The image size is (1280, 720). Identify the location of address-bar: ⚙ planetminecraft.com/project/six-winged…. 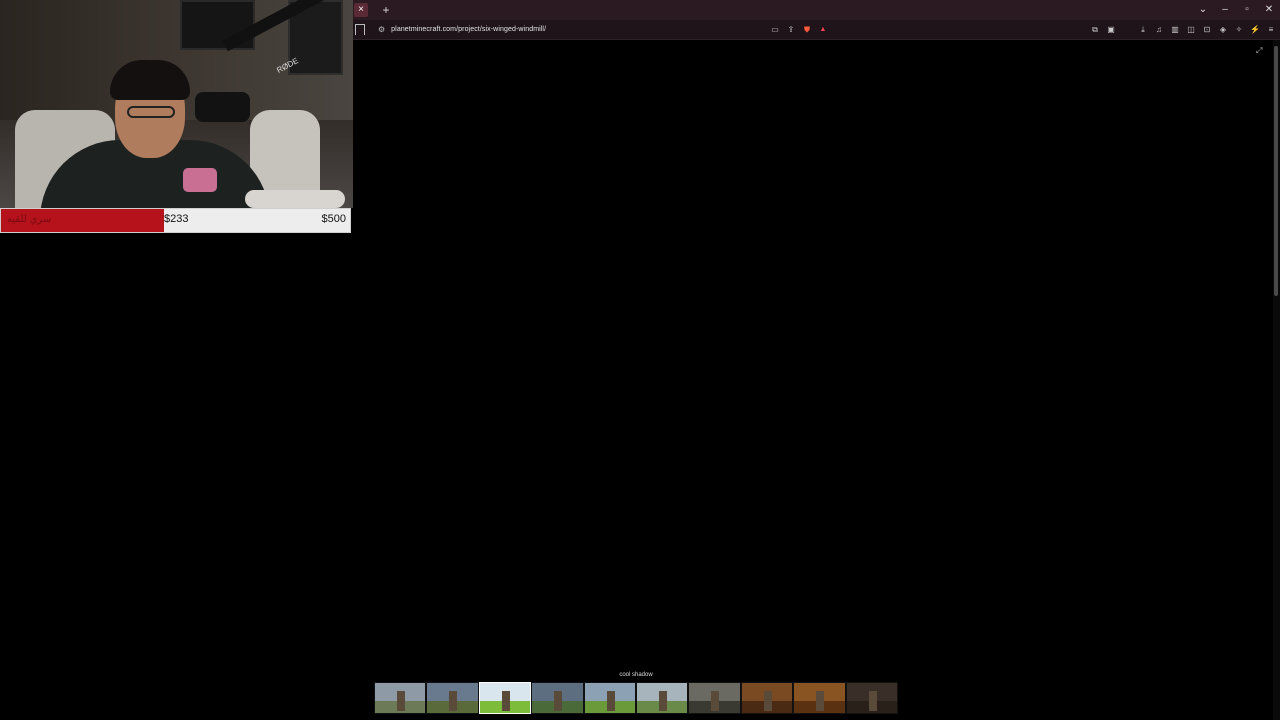
(816, 30).